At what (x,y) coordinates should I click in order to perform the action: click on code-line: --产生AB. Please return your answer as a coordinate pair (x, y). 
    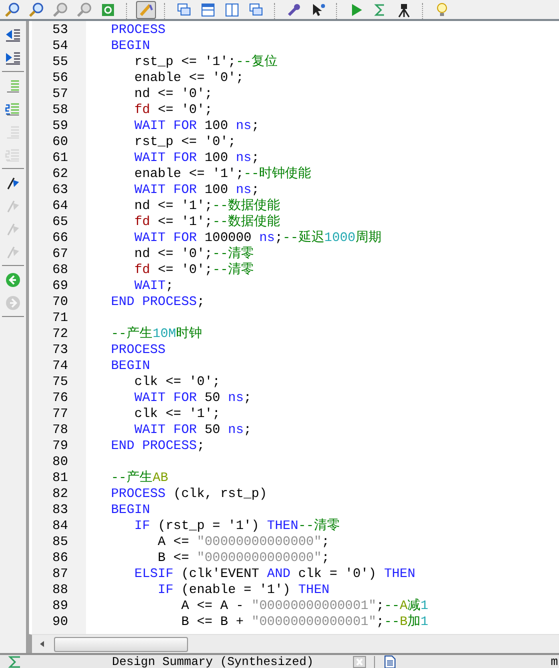
    Looking at the image, I should click on (139, 477).